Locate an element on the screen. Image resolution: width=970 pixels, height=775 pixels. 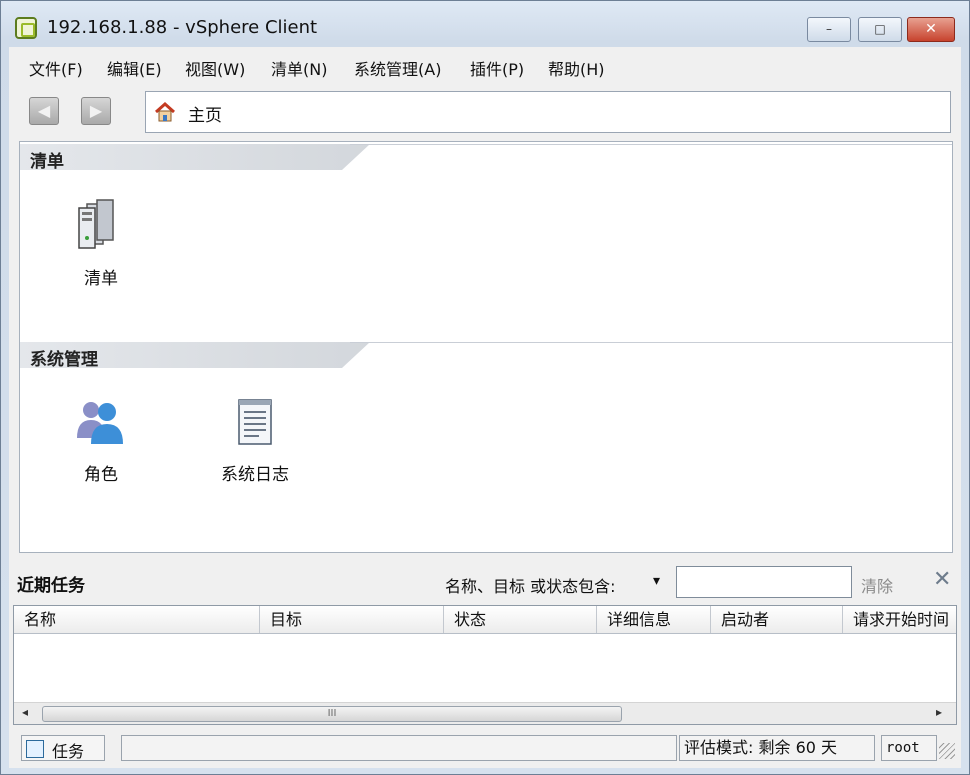
filter-label: 名称、目标 或状态包含: is located at coordinates (530, 586).